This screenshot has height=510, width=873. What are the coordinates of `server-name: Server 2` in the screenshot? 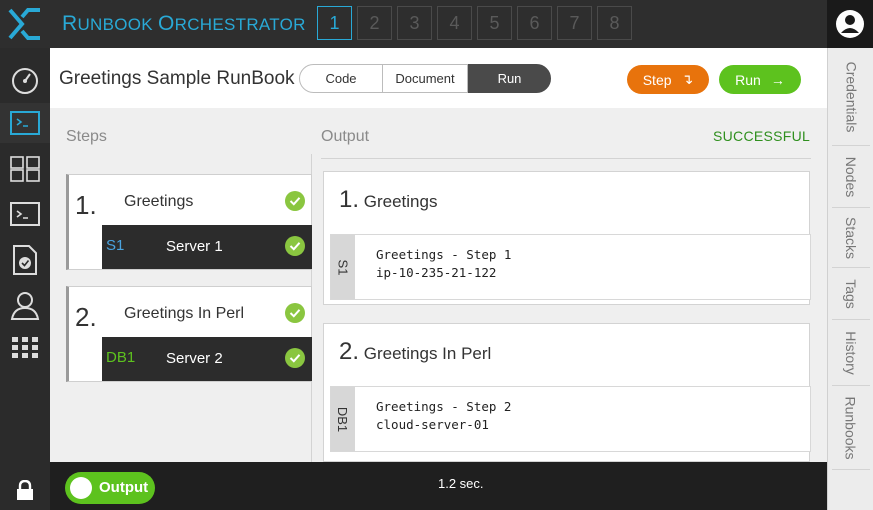 It's located at (194, 358).